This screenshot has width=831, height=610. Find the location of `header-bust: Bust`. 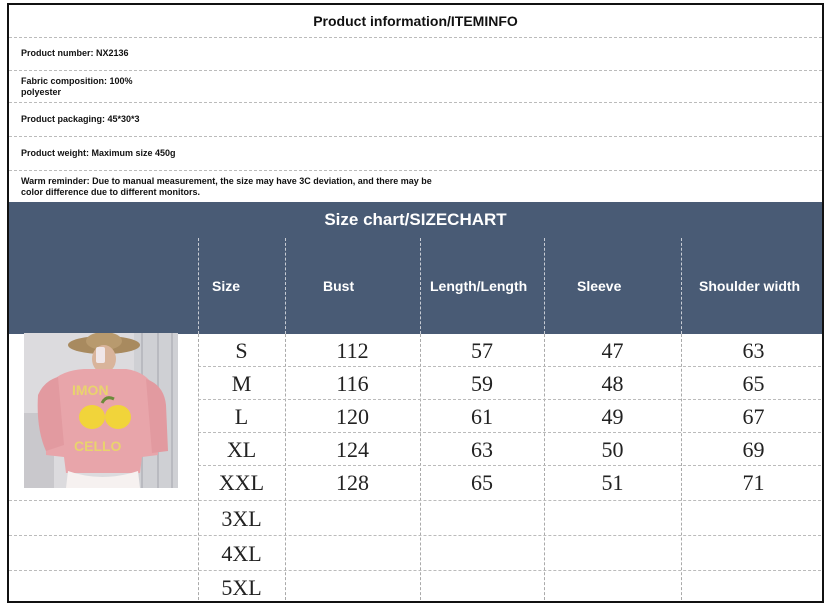

header-bust: Bust is located at coordinates (339, 286).